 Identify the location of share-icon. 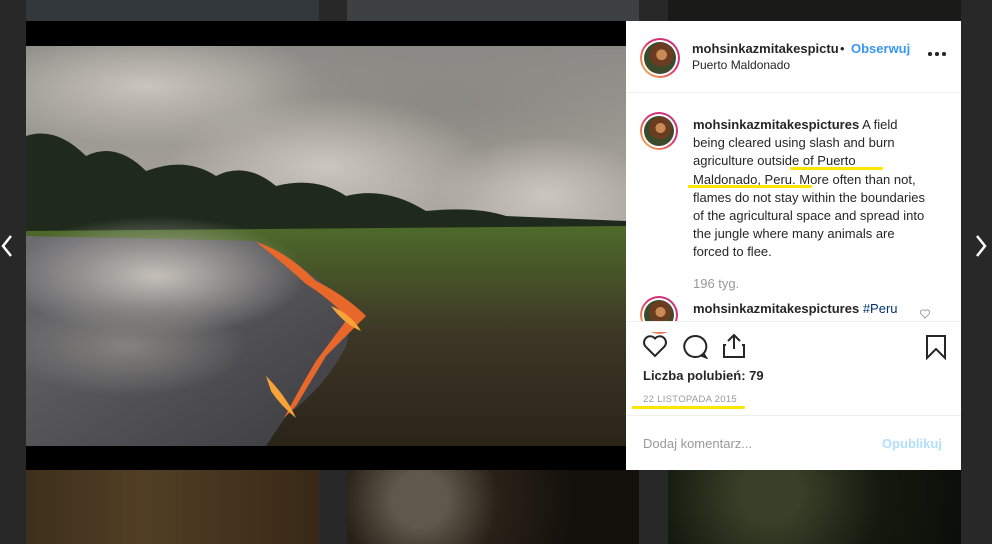
(734, 346).